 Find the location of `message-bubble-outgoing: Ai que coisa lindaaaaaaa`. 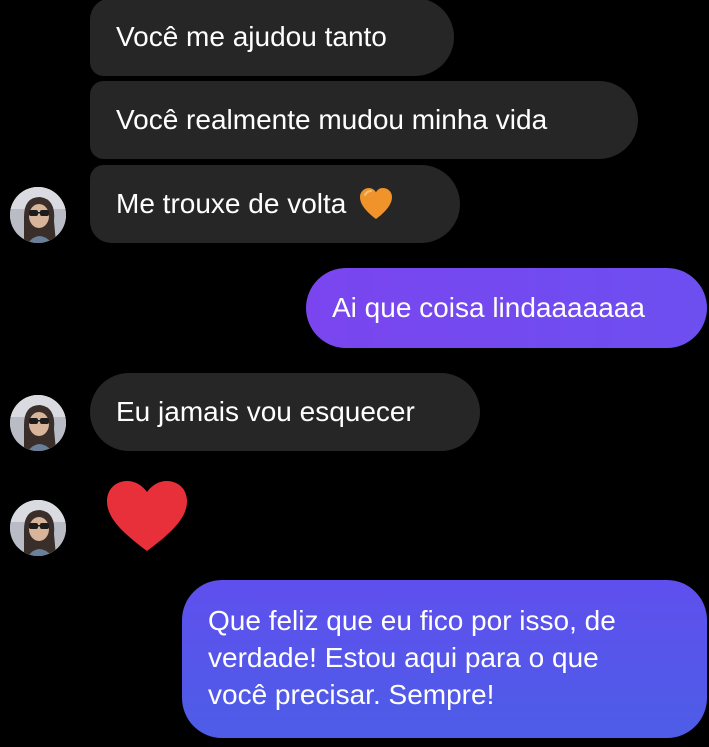

message-bubble-outgoing: Ai que coisa lindaaaaaaa is located at coordinates (506, 308).